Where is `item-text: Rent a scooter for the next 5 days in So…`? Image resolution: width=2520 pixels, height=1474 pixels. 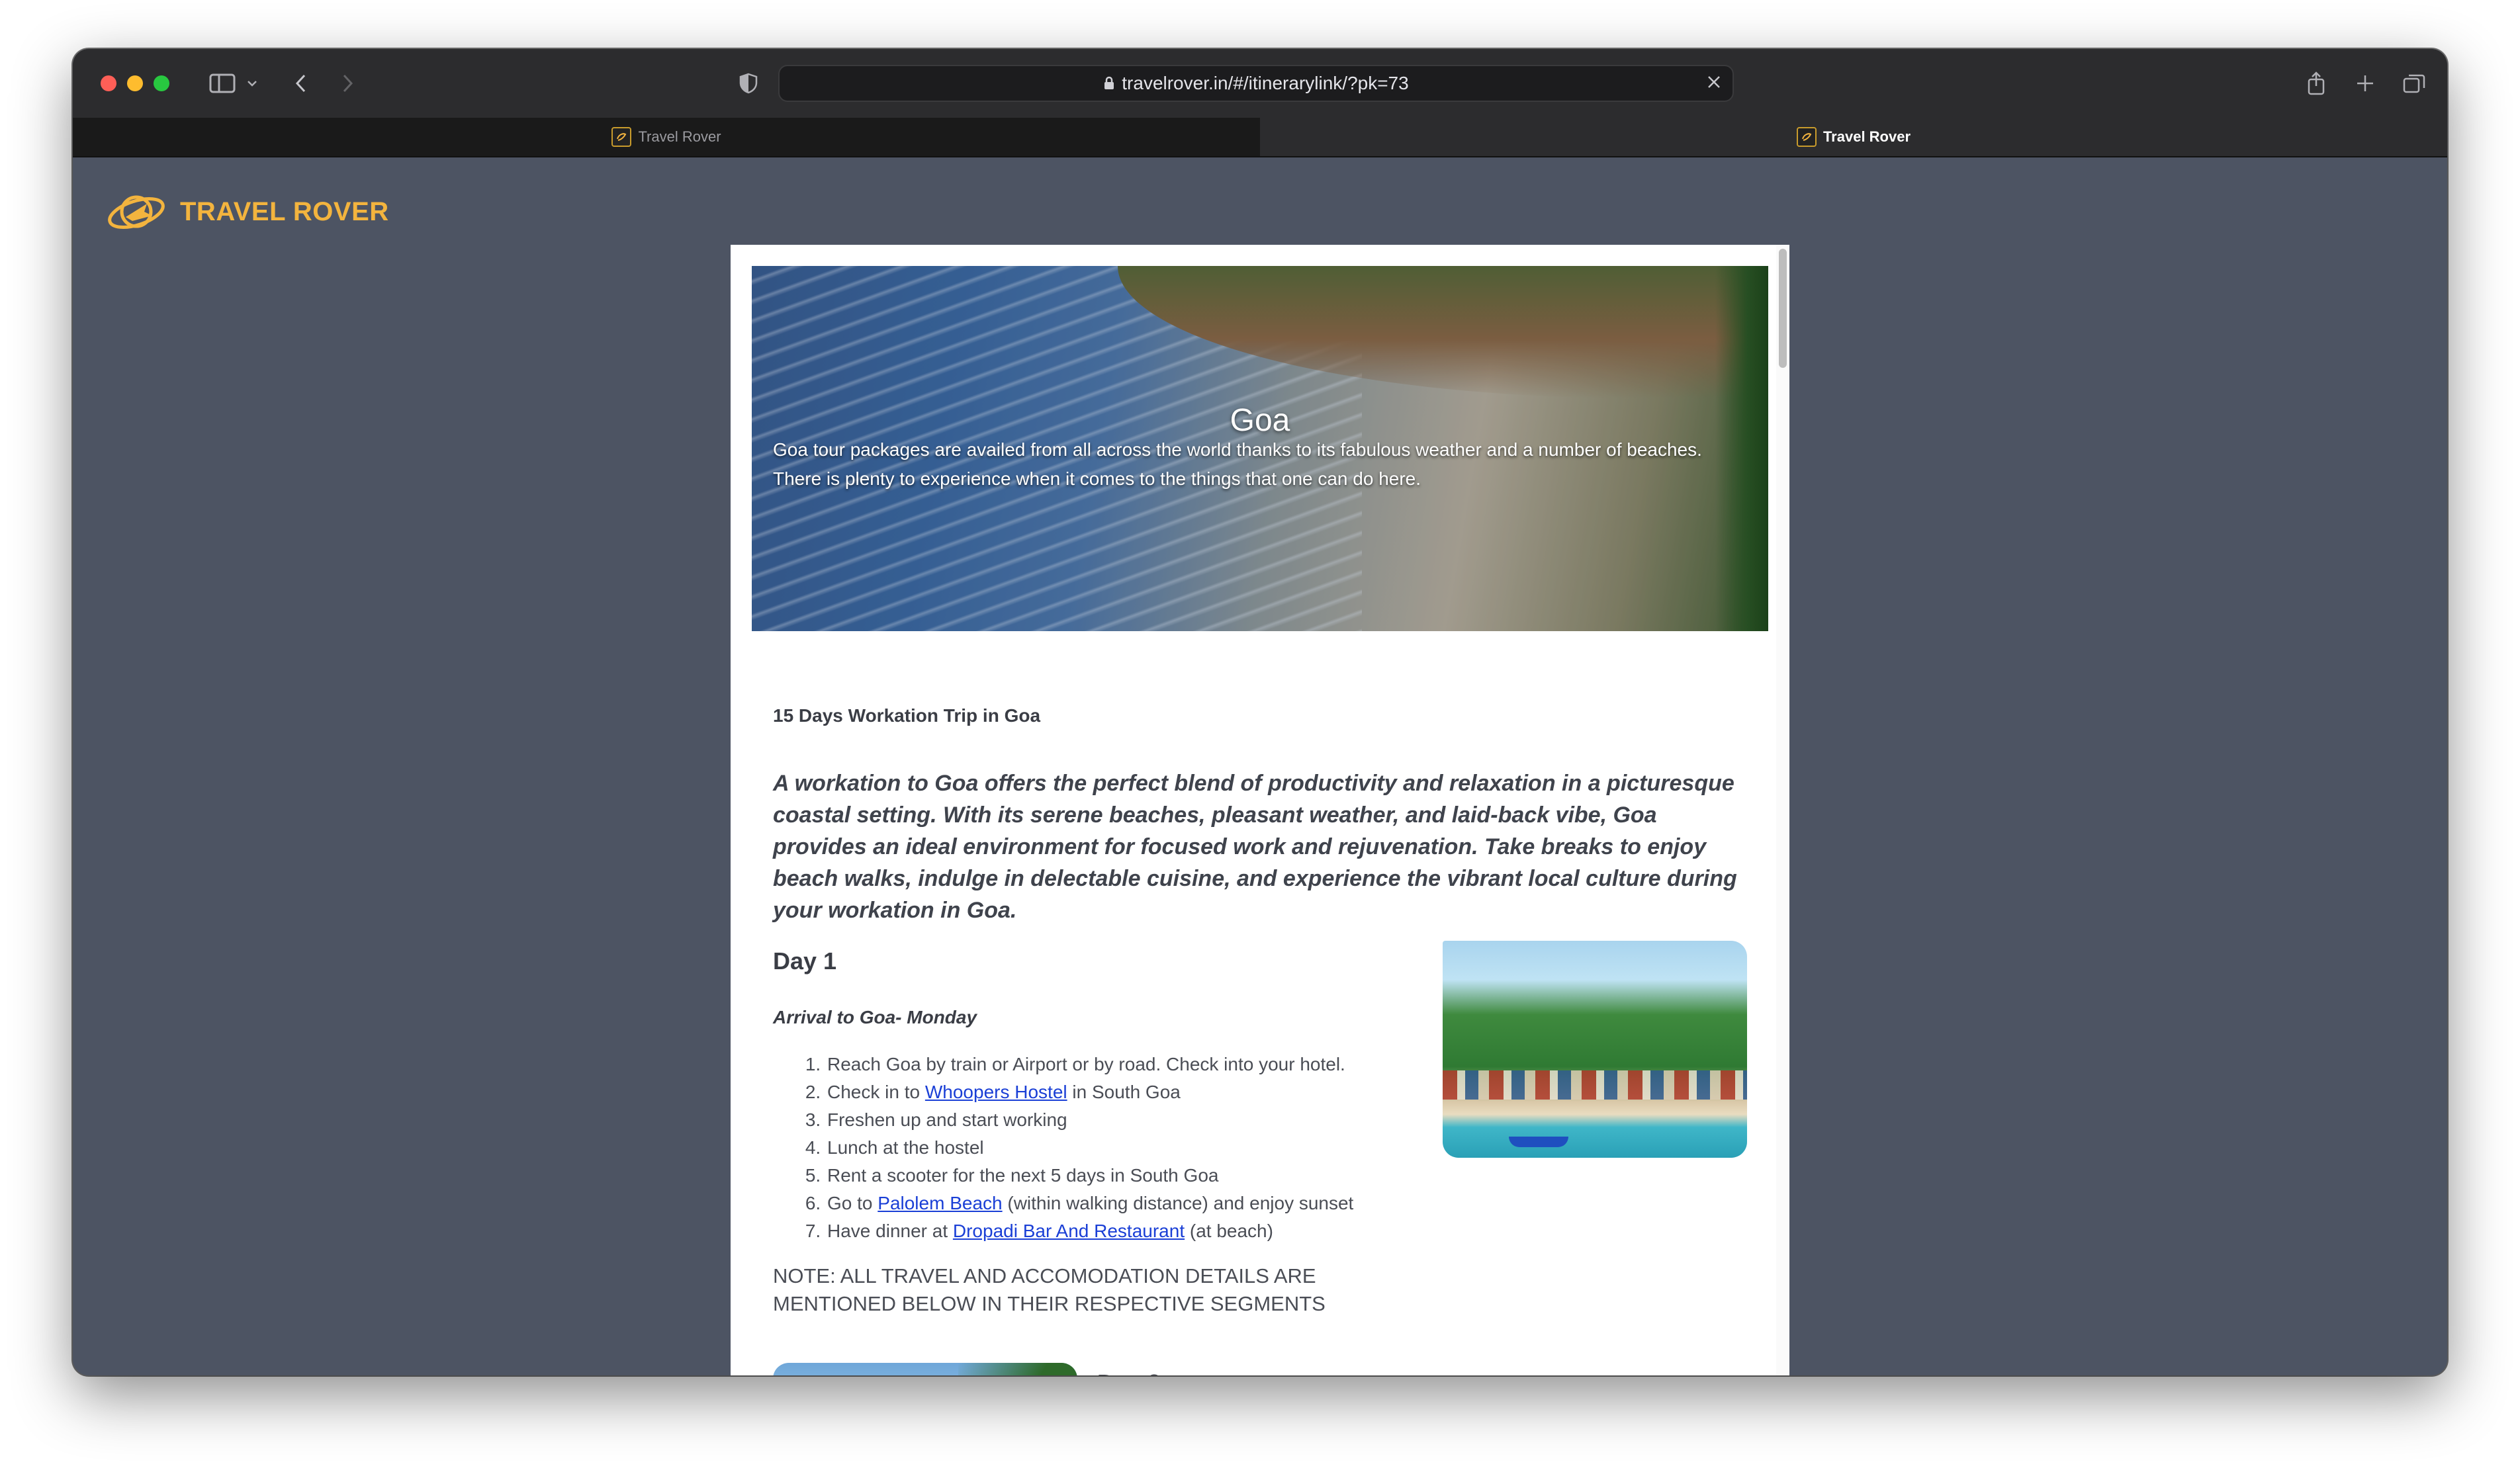 item-text: Rent a scooter for the next 5 days in So… is located at coordinates (1023, 1176).